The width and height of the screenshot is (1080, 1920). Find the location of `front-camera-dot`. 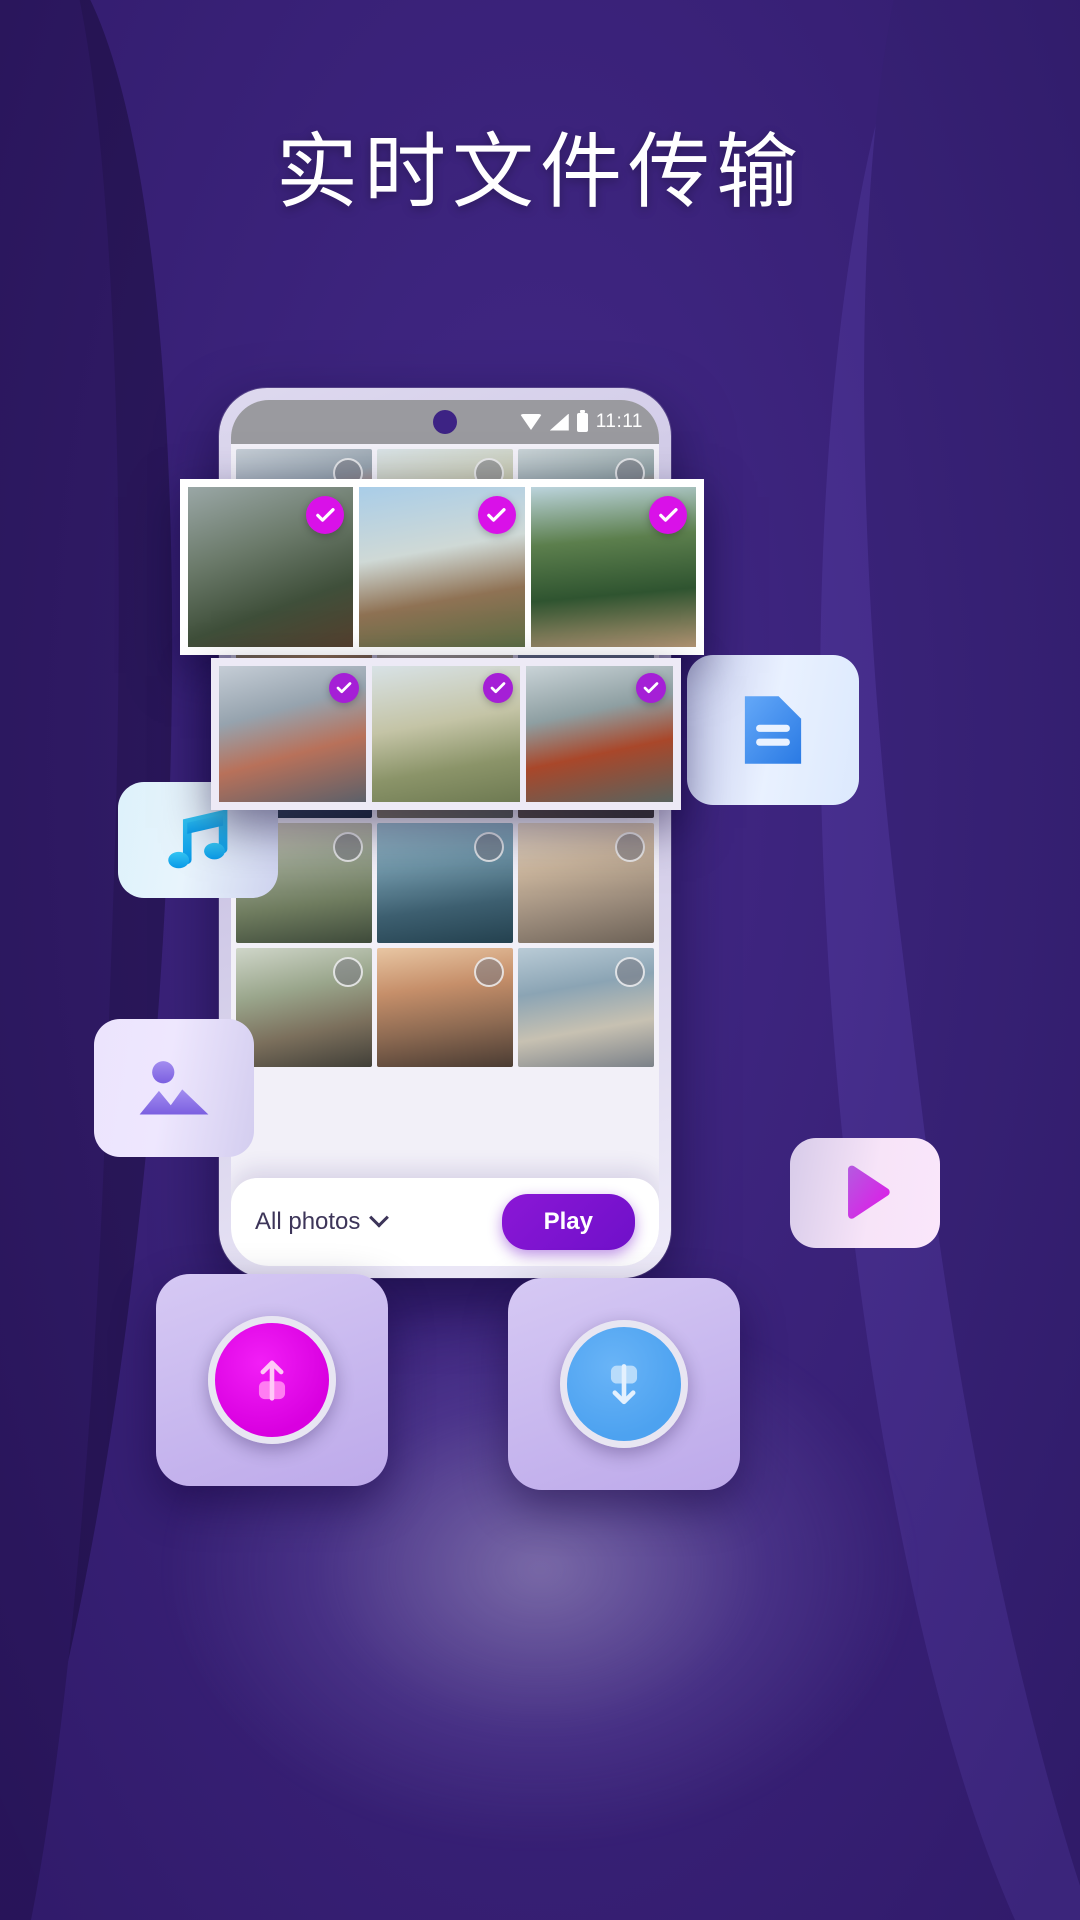

front-camera-dot is located at coordinates (445, 422).